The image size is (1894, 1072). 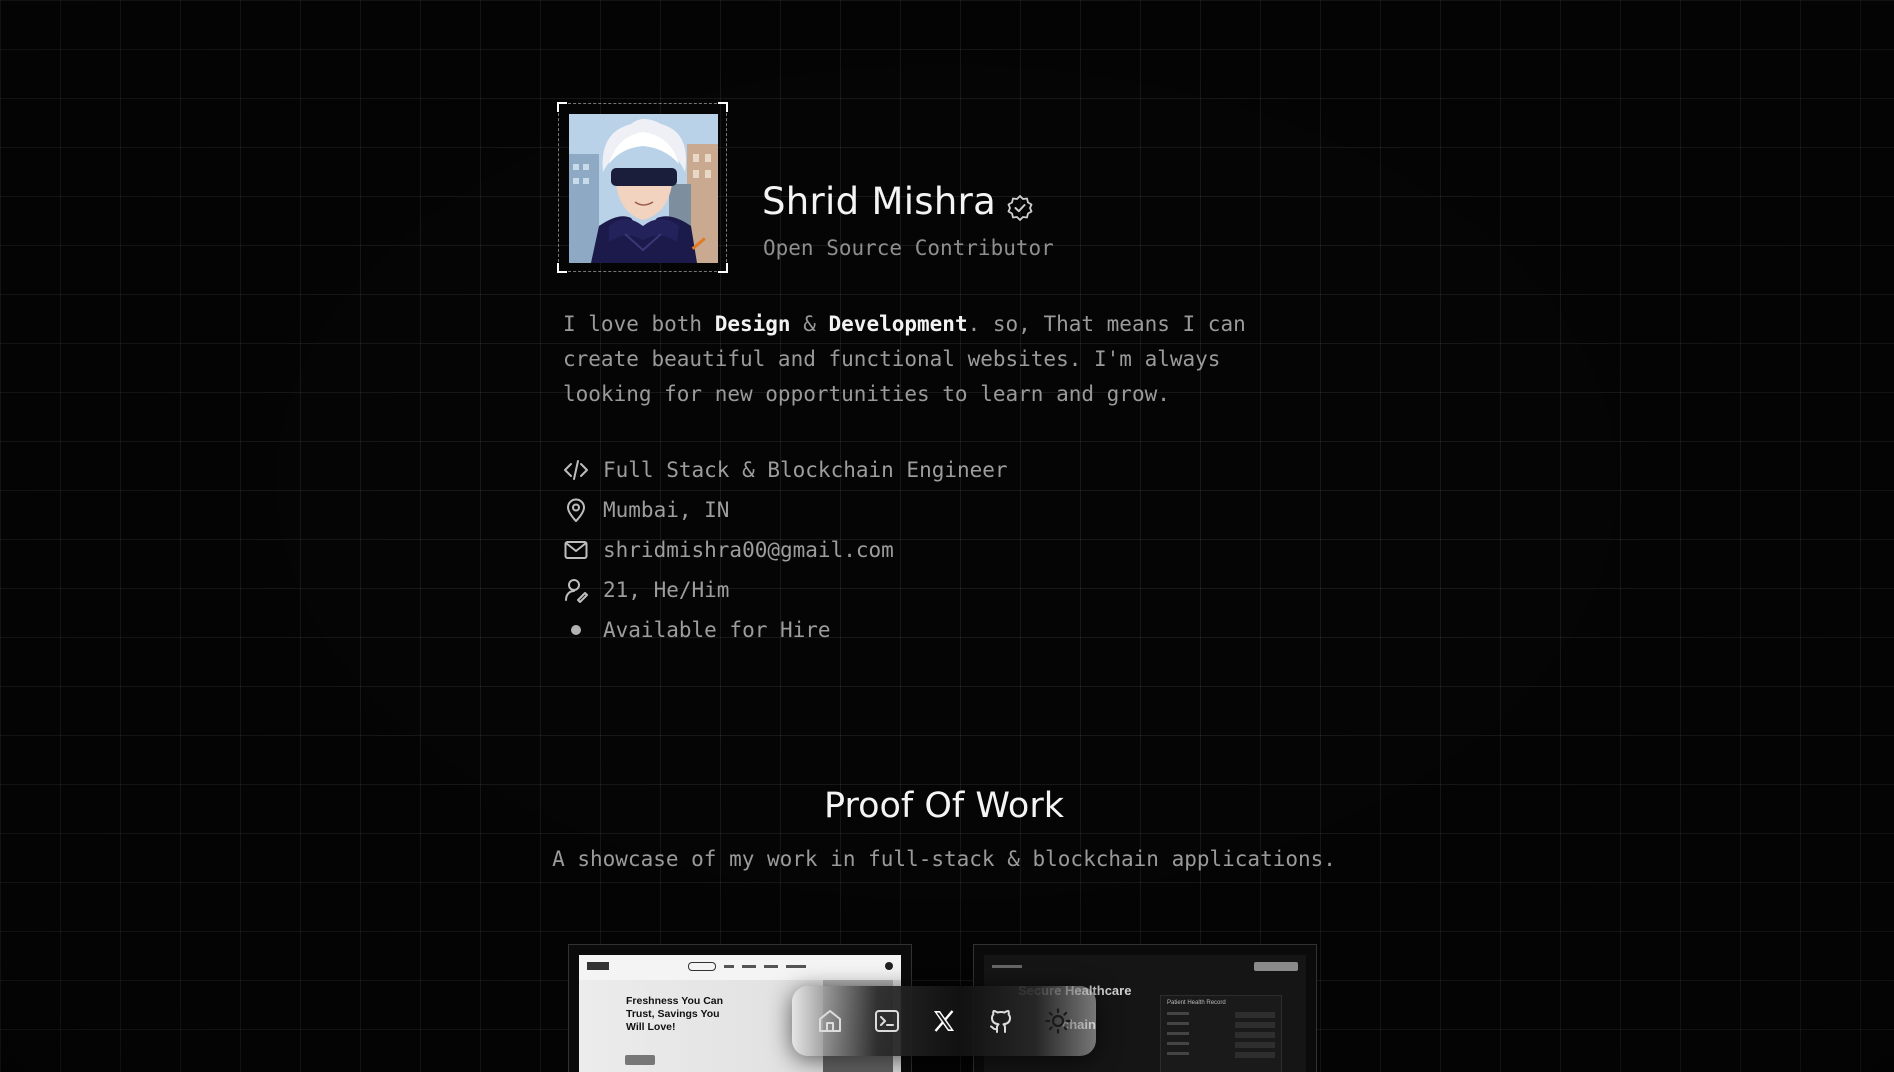 I want to click on detail-text: Mumbai, IN, so click(x=666, y=510).